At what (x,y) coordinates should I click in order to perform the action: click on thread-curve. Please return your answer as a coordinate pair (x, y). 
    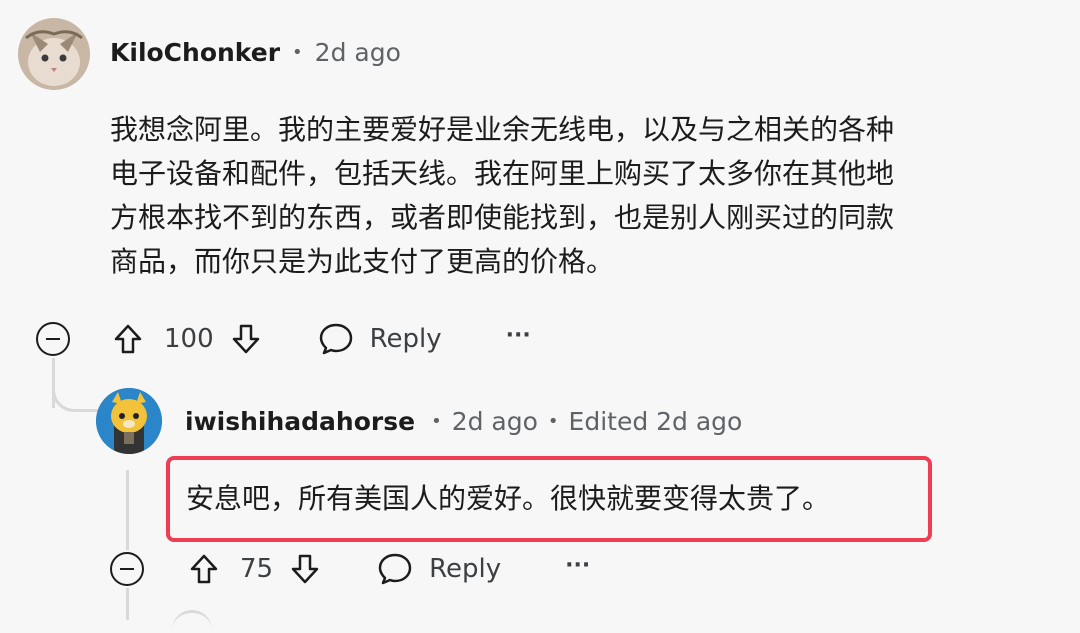
    Looking at the image, I should click on (77, 386).